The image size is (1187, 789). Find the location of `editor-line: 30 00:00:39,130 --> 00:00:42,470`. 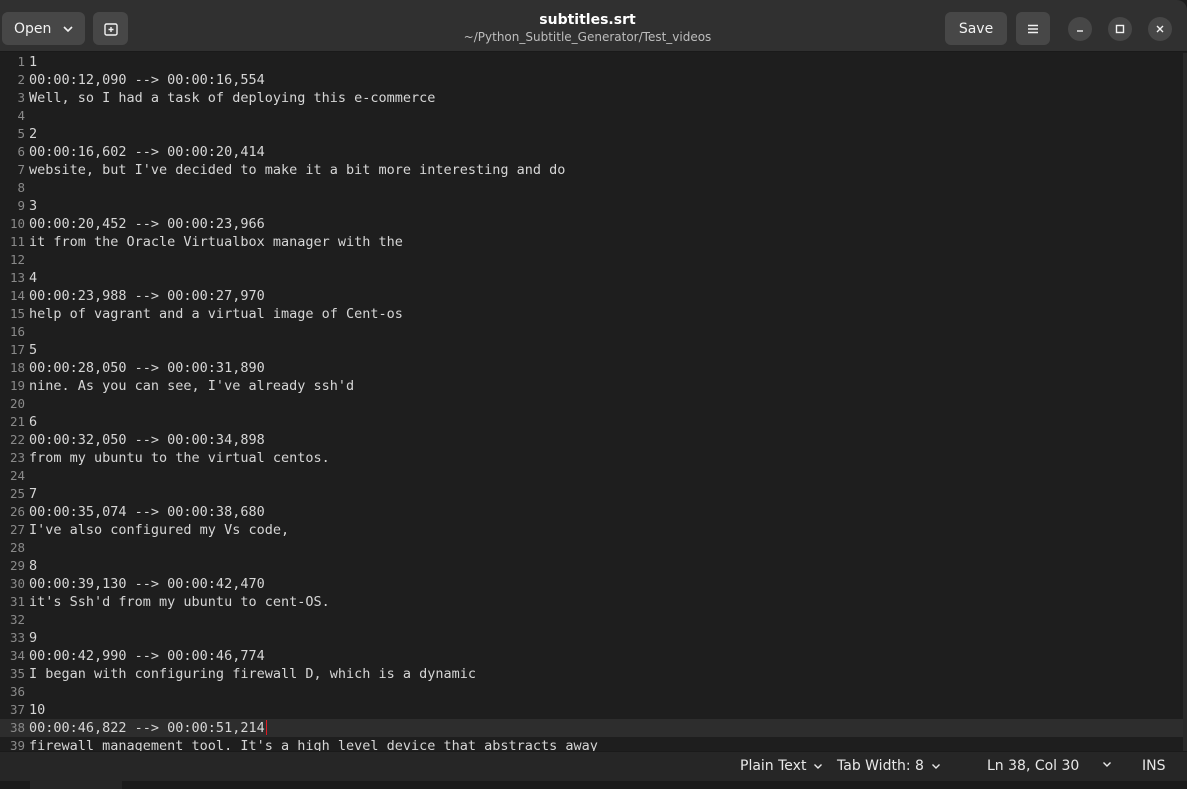

editor-line: 30 00:00:39,130 --> 00:00:42,470 is located at coordinates (591, 584).